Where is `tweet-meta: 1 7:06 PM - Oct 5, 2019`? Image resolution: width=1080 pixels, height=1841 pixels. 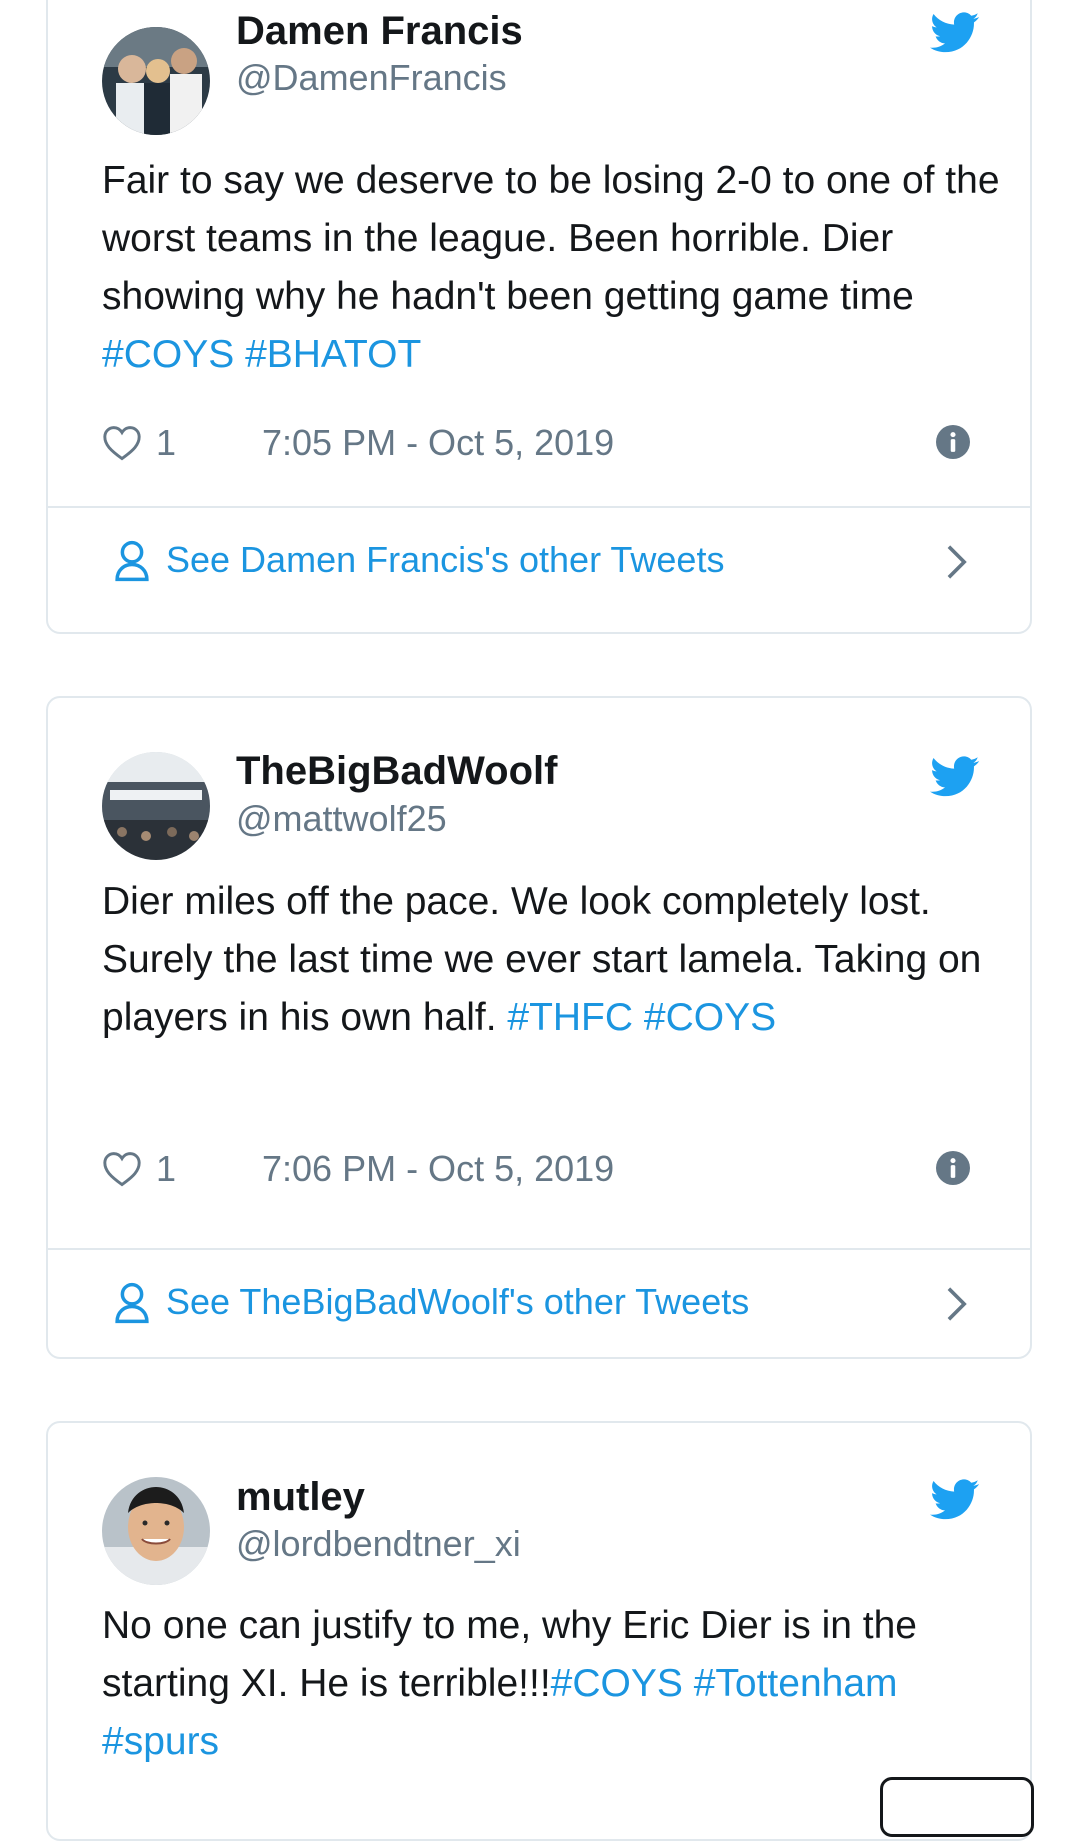 tweet-meta: 1 7:06 PM - Oct 5, 2019 is located at coordinates (541, 1169).